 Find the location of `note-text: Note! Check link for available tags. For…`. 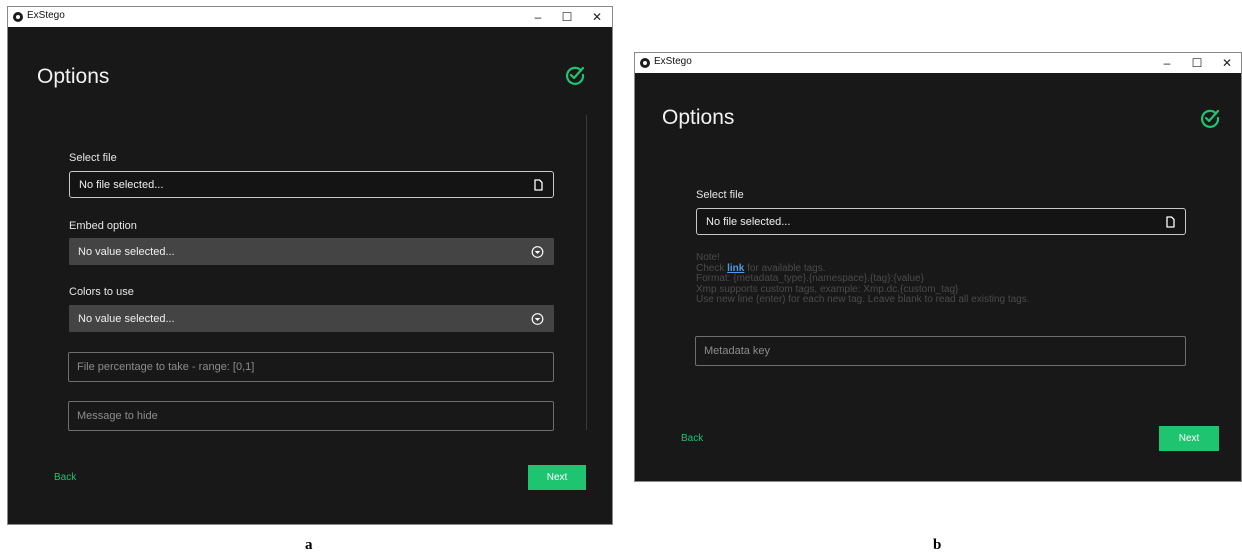

note-text: Note! Check link for available tags. For… is located at coordinates (863, 279).